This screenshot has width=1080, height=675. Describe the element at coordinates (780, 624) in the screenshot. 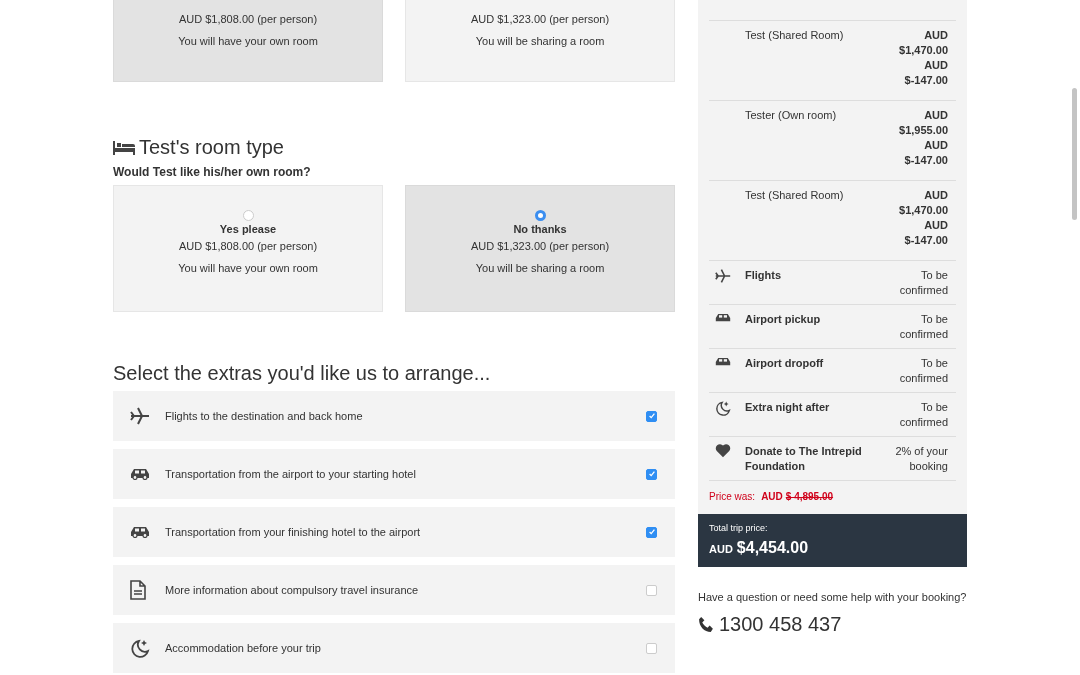

I see `phone-number: 1300 458 437` at that location.